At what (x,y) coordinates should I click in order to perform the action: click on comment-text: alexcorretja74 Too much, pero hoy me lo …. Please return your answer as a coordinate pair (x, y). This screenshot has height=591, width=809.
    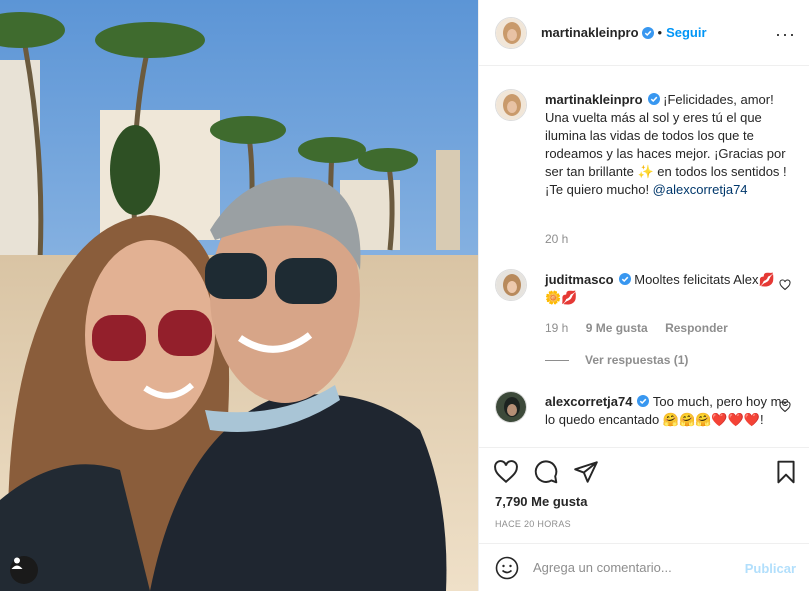
    Looking at the image, I should click on (667, 411).